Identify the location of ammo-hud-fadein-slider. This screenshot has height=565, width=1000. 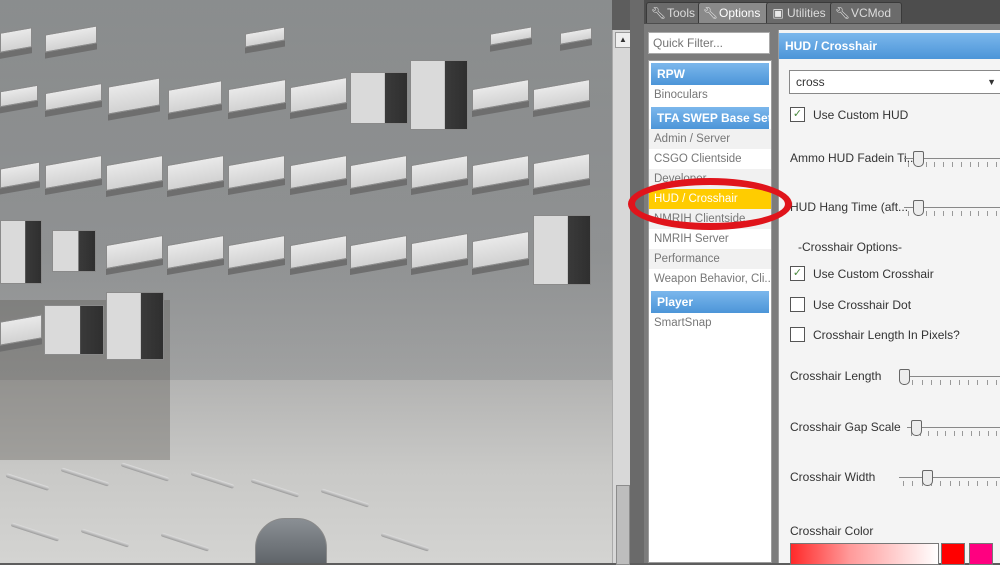
(952, 159).